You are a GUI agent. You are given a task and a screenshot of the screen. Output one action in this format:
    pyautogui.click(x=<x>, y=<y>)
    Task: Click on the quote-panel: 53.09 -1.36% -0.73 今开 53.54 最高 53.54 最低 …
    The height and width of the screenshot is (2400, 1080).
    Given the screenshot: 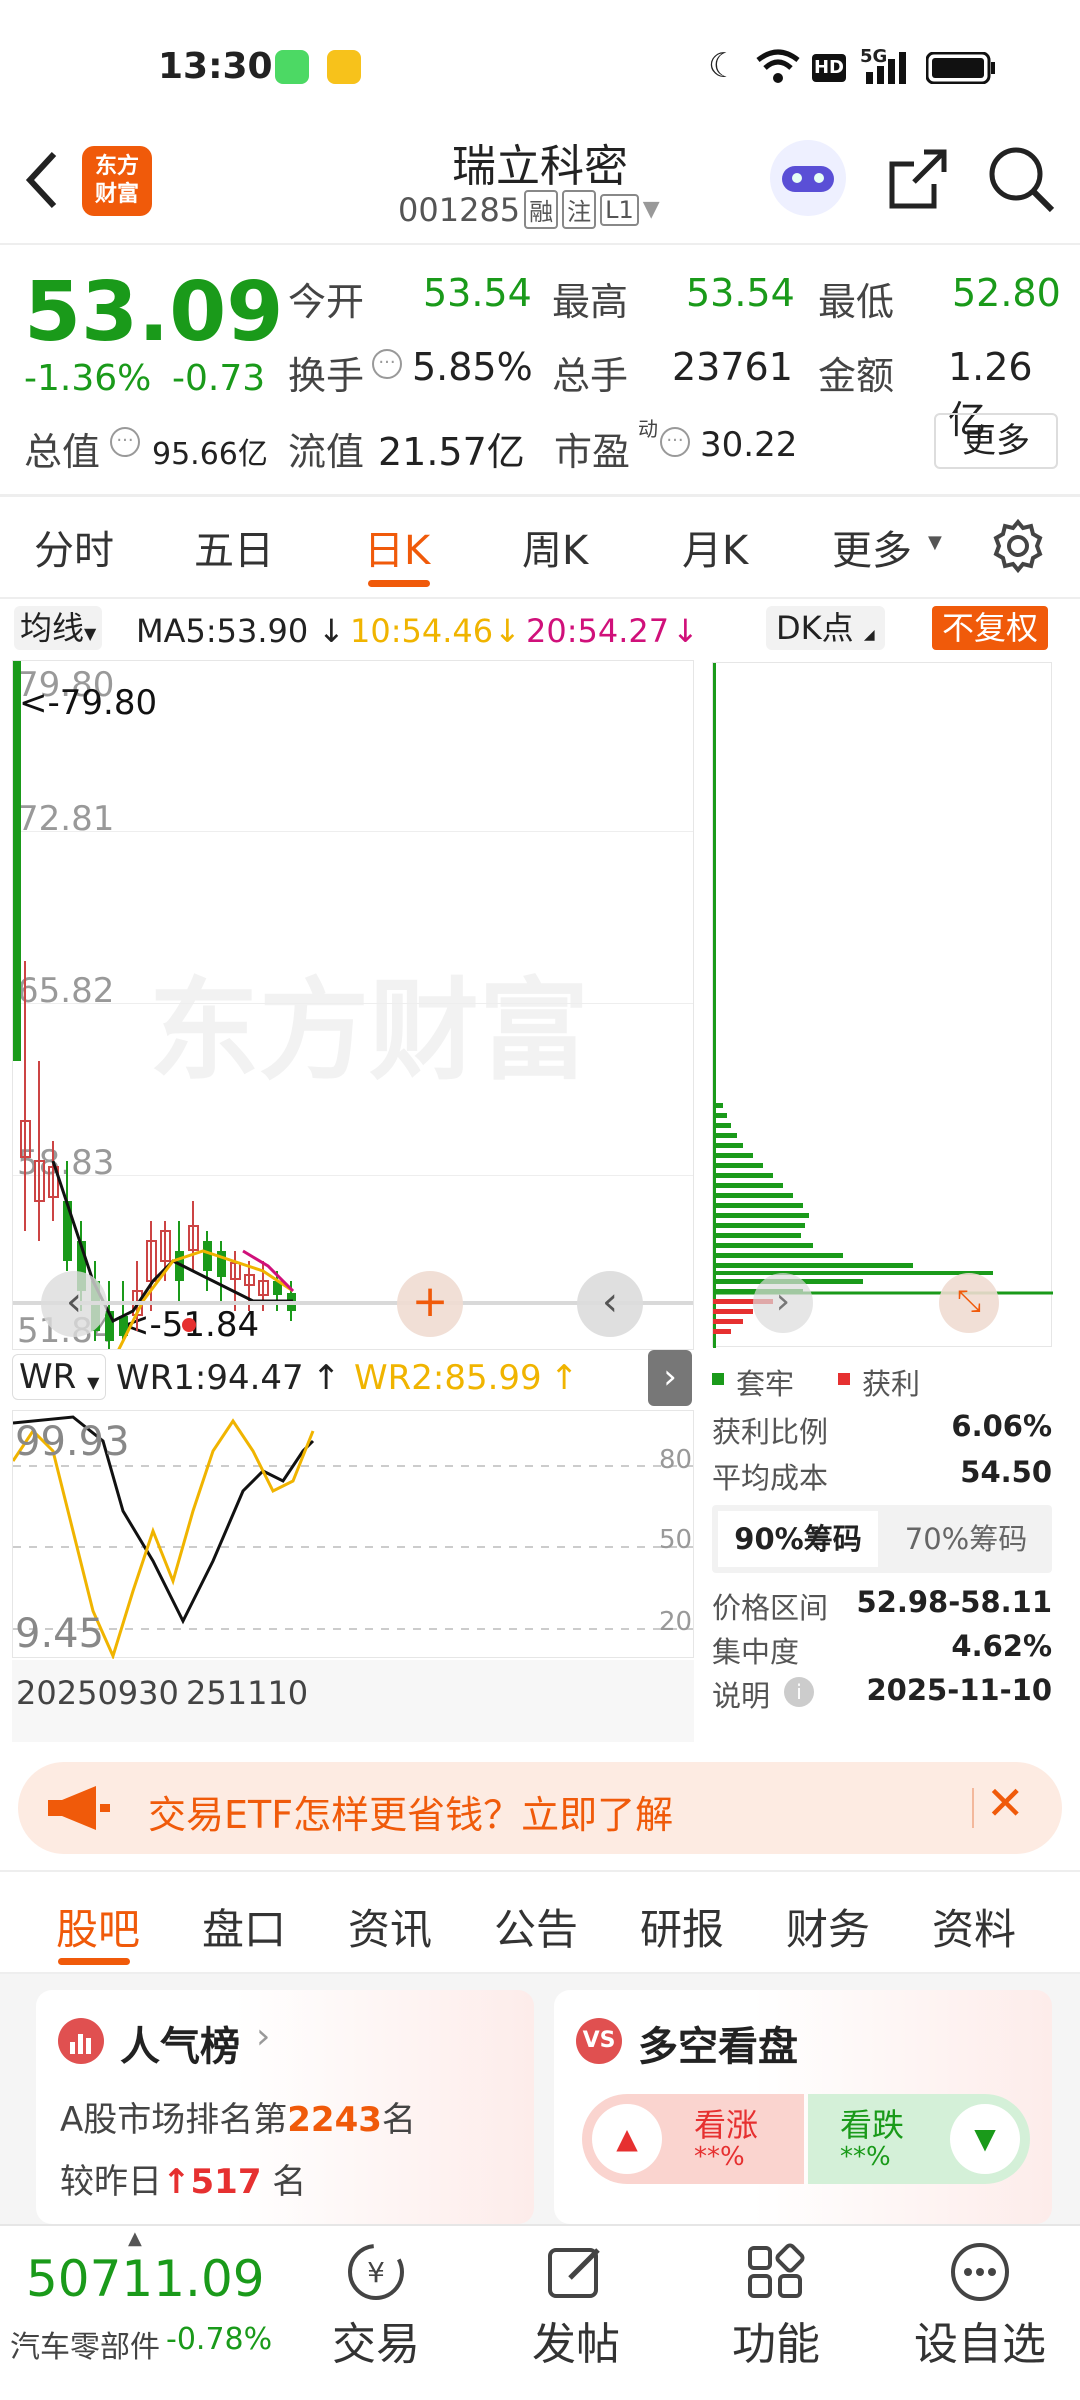 What is the action you would take?
    pyautogui.click(x=540, y=370)
    